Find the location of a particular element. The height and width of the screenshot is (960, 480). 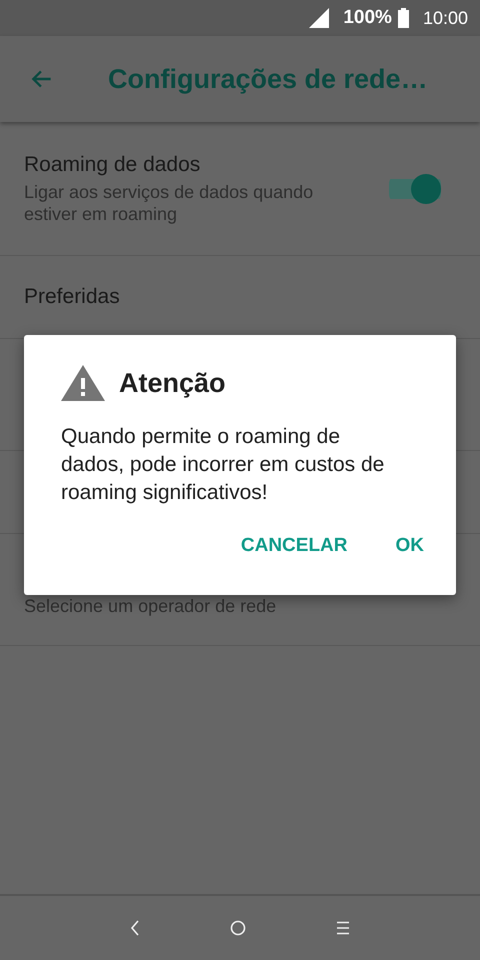

setting-description: Ligar aos serviços de dados quando estiver em roaming is located at coordinates (169, 202).